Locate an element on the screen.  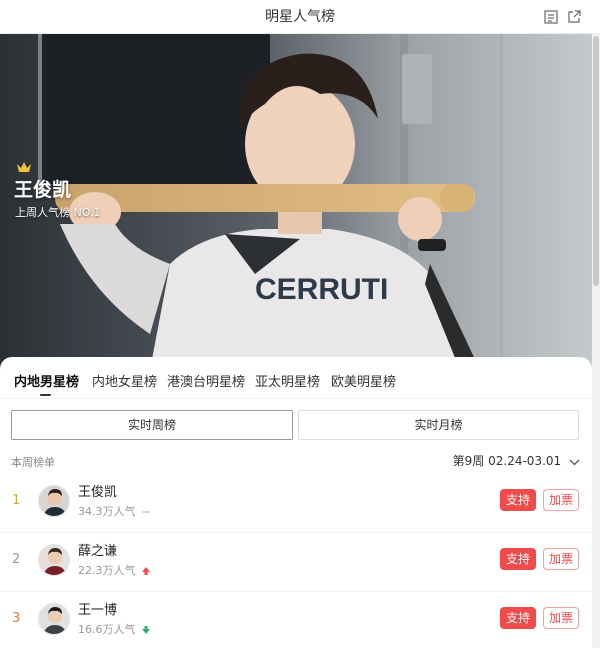
star-name: 薛之谦 is located at coordinates (98, 551).